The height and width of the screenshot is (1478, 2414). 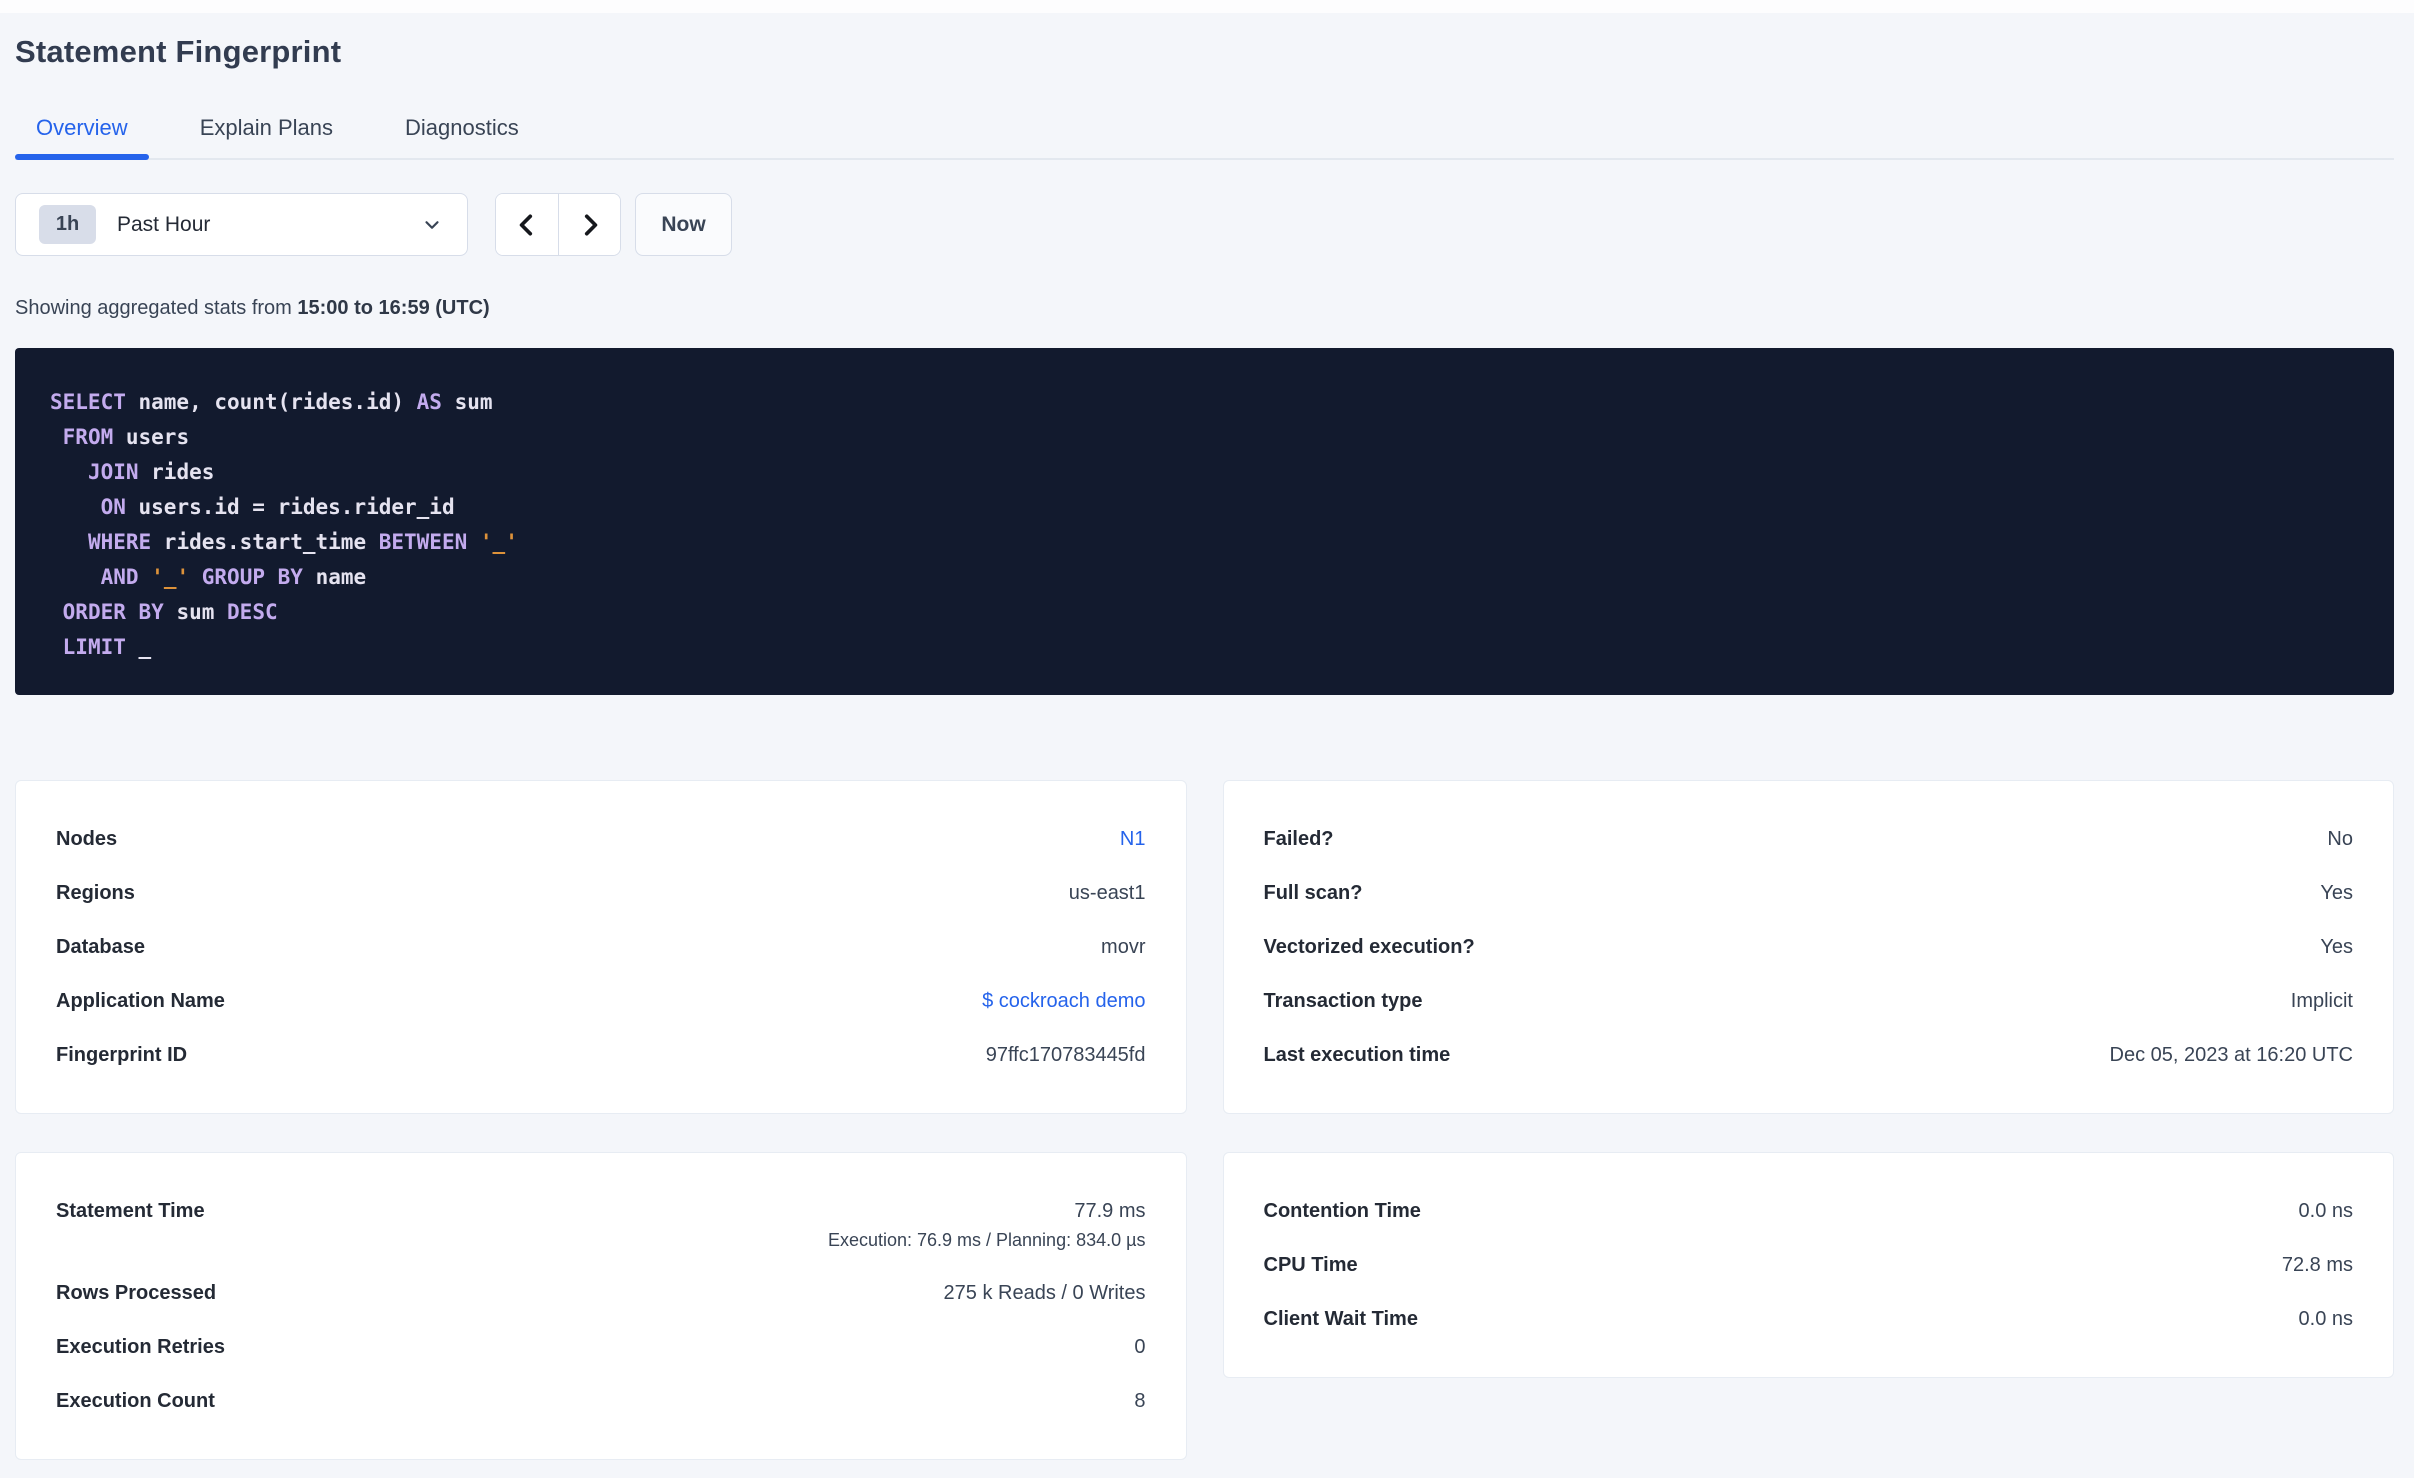 What do you see at coordinates (266, 127) in the screenshot?
I see `tab-explain-plans-label: Explain Plans` at bounding box center [266, 127].